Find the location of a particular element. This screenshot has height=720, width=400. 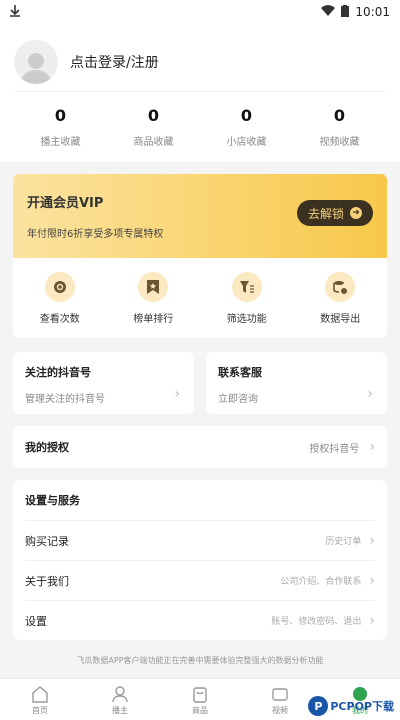

feature-label: 查看次数 is located at coordinates (59, 319).